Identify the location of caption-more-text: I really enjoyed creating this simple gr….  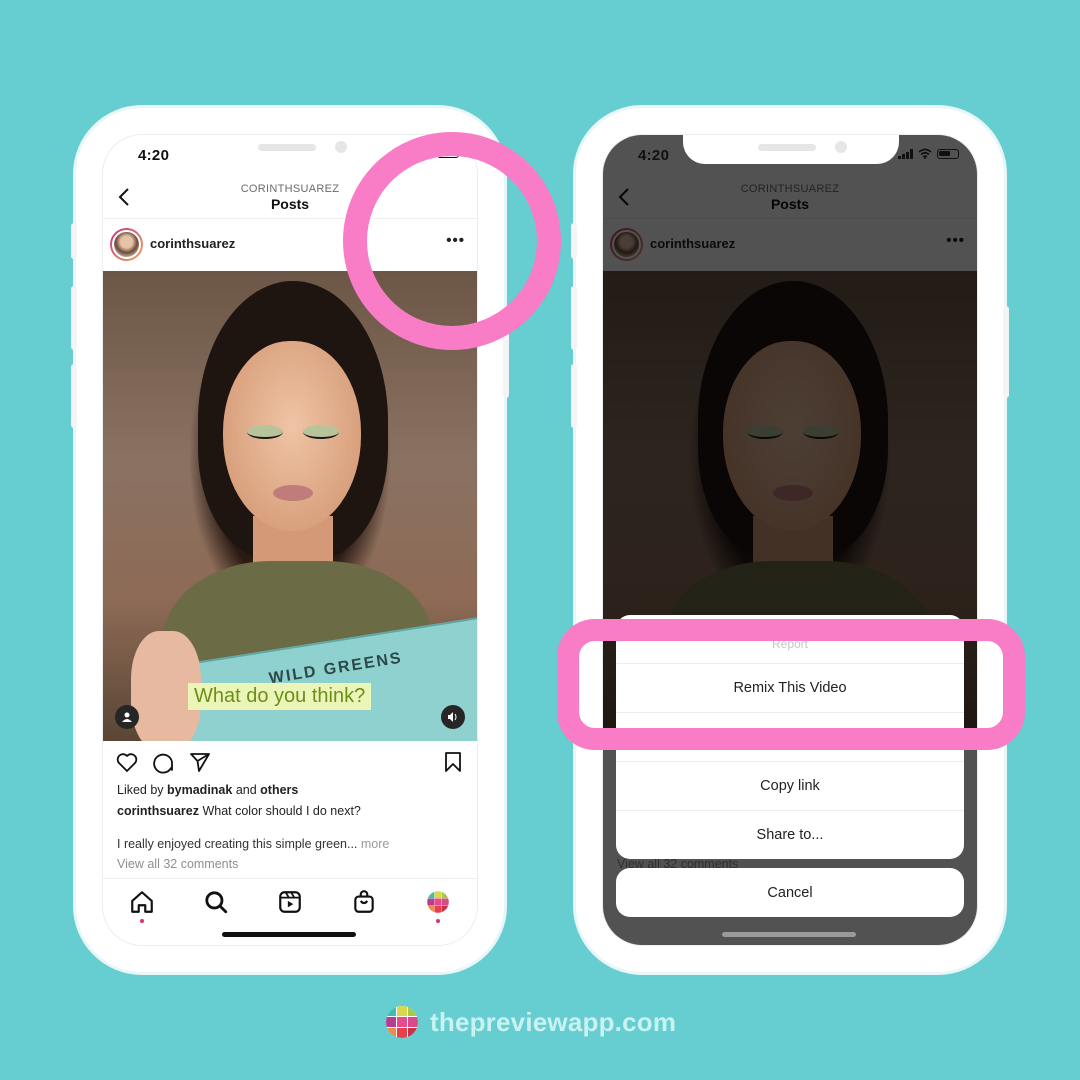
(239, 844).